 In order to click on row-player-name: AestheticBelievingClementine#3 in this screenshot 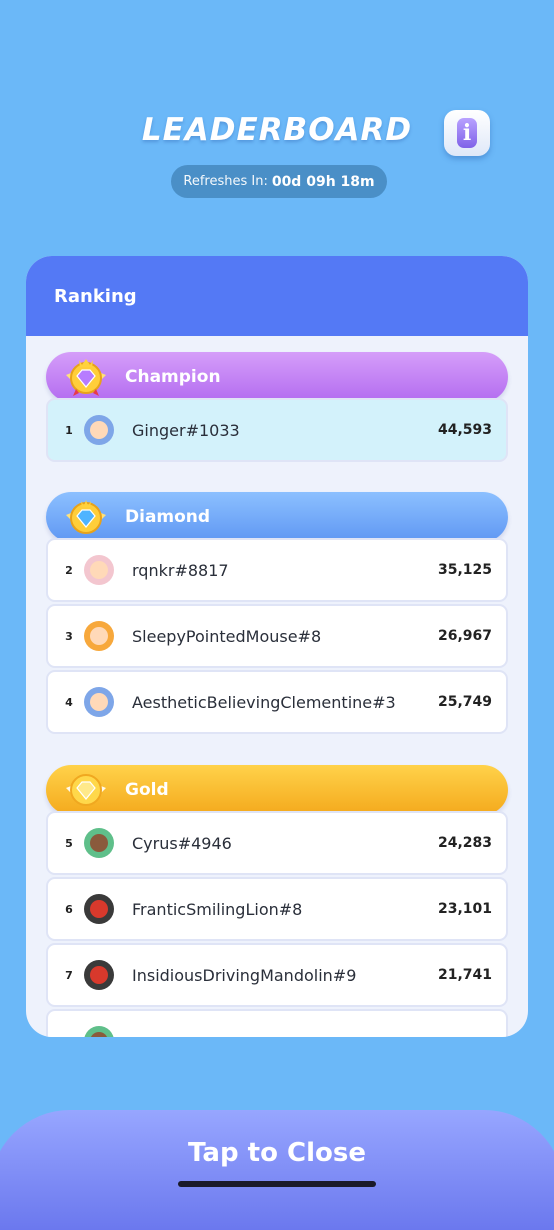, I will do `click(264, 702)`.